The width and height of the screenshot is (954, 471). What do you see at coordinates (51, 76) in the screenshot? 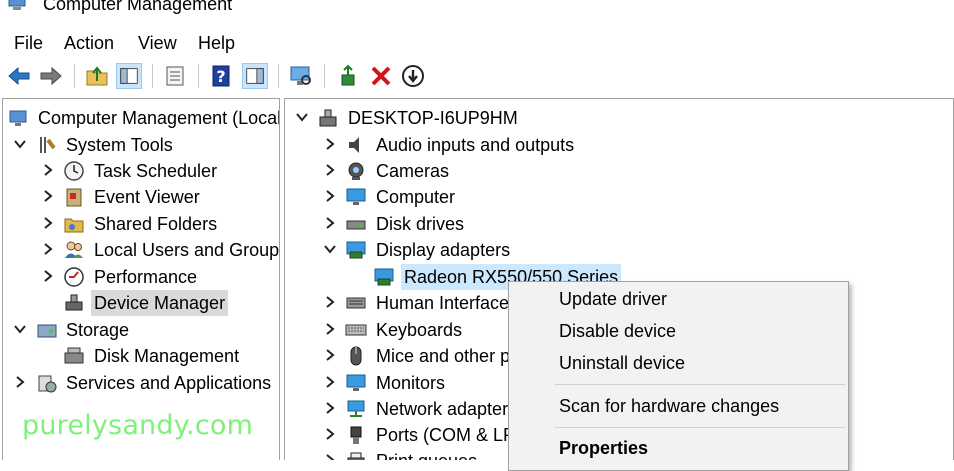
I see `forward-icon` at bounding box center [51, 76].